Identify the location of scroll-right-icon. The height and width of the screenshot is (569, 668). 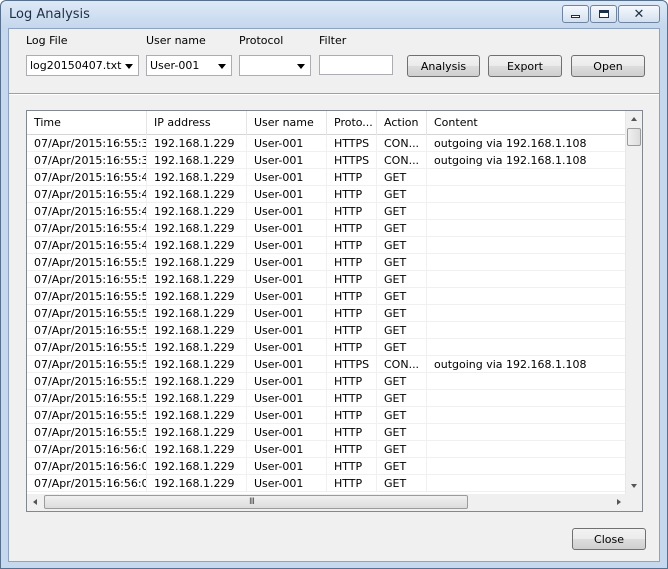
(619, 502).